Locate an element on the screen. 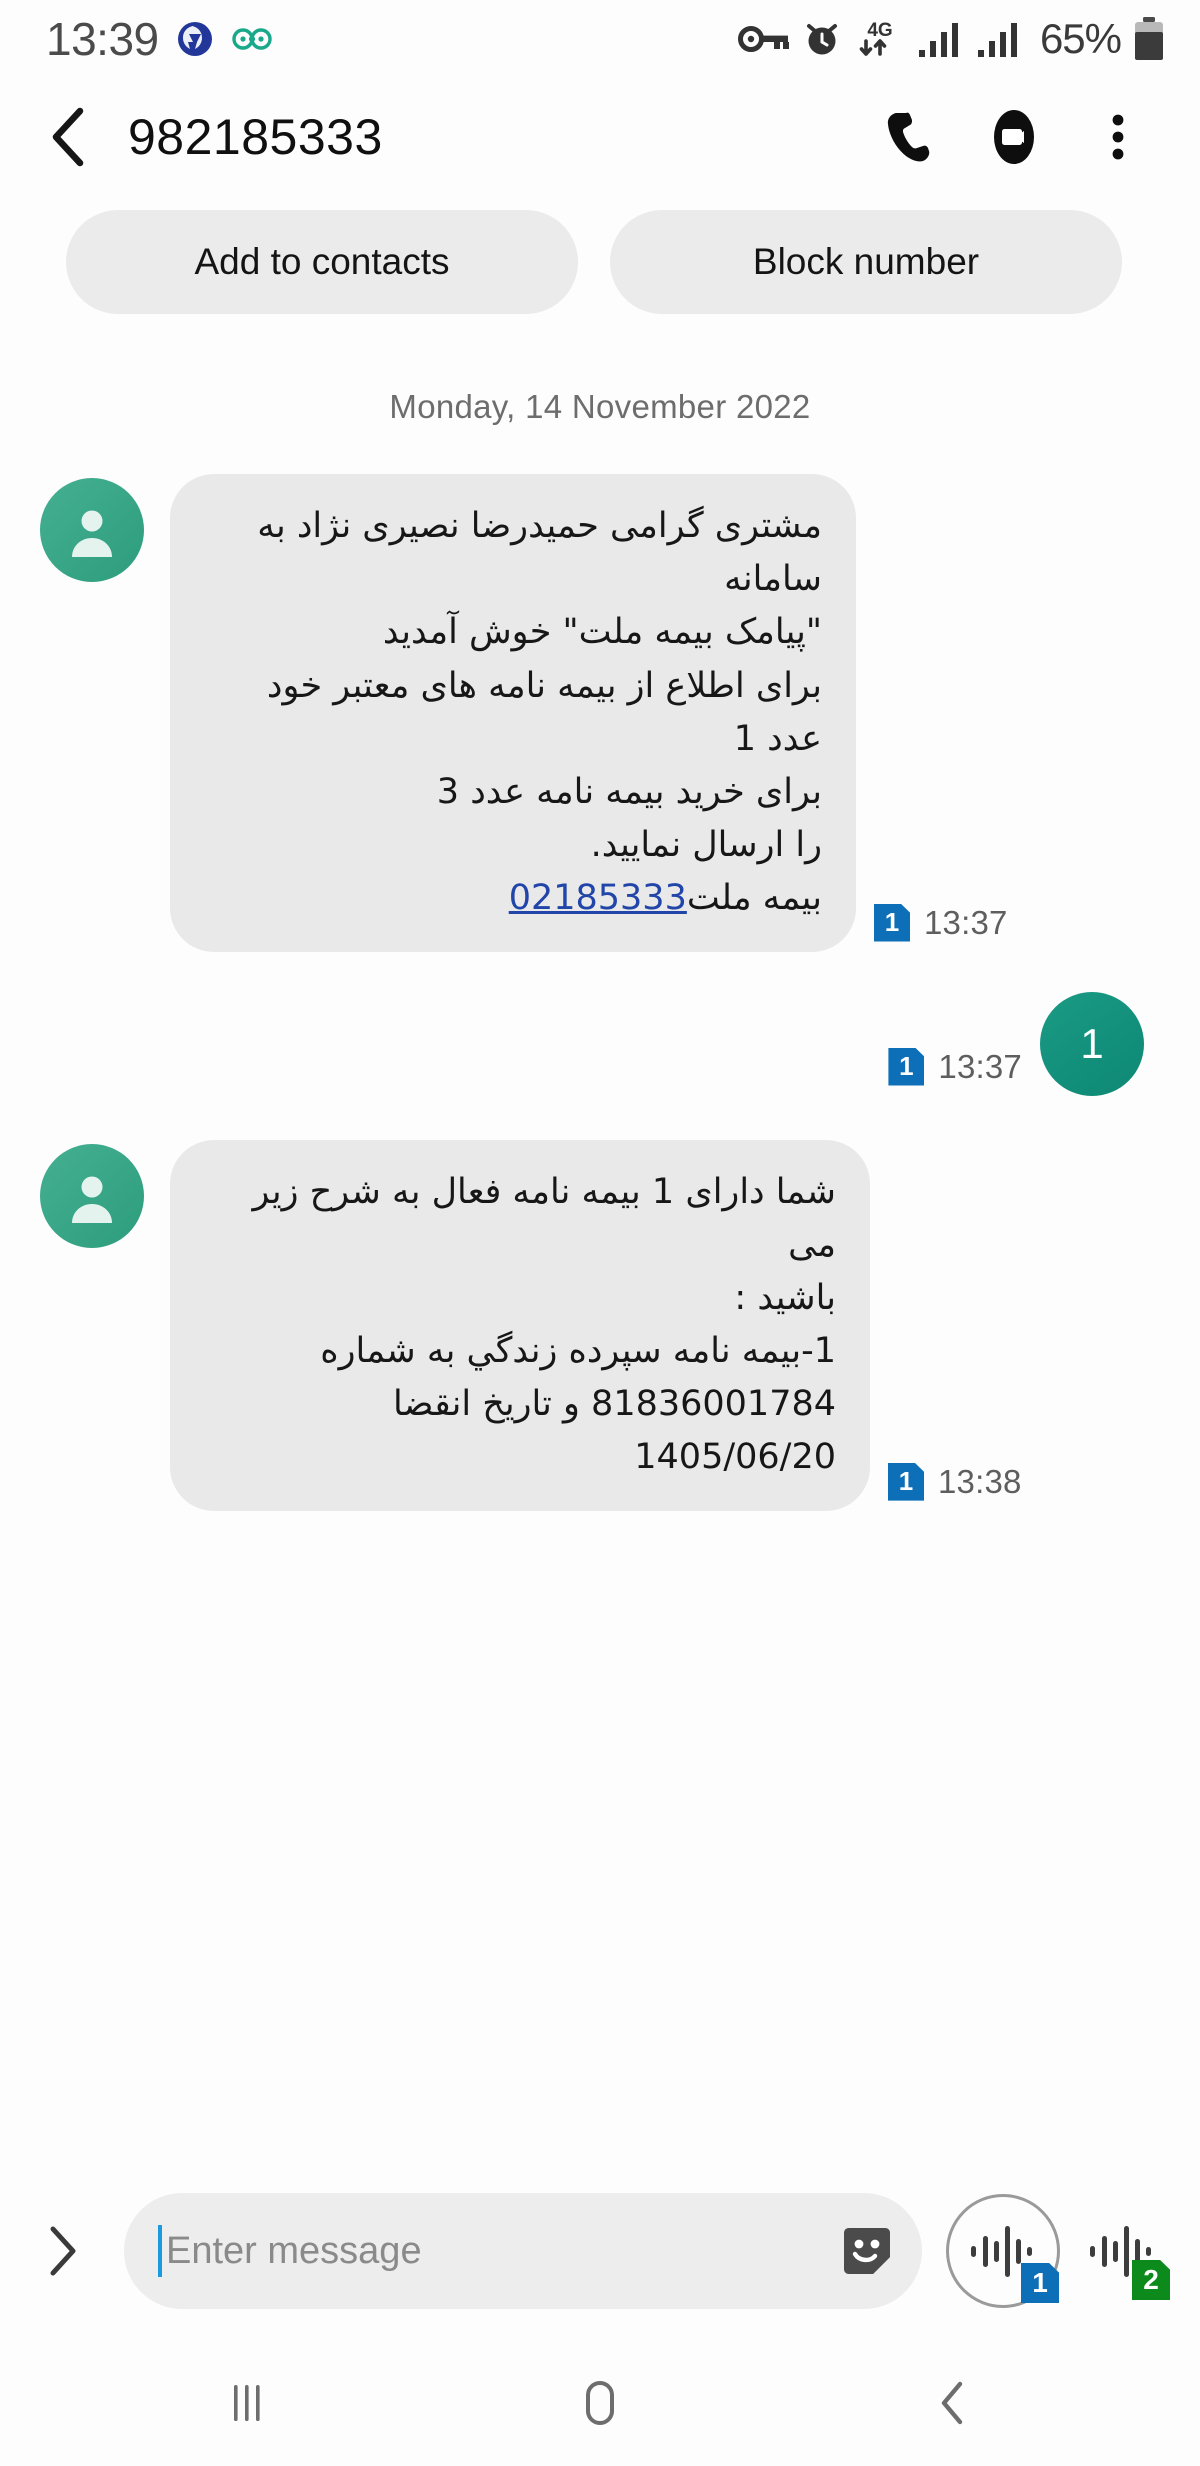  sticker-glyph-icon is located at coordinates (867, 2251).